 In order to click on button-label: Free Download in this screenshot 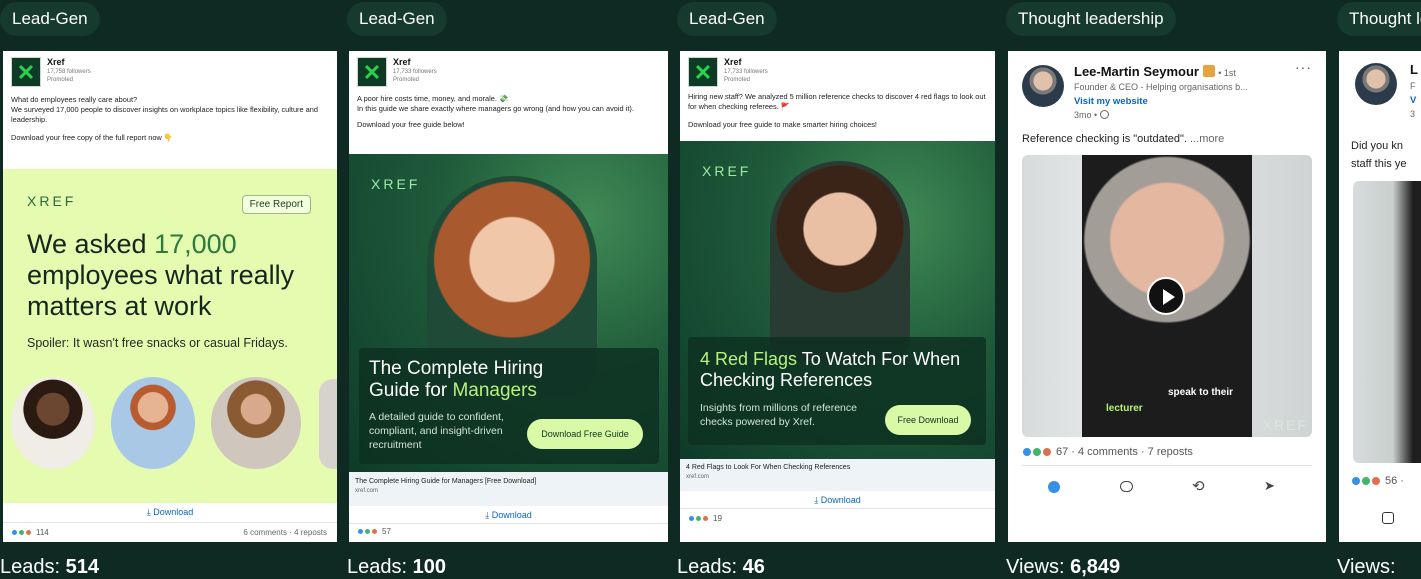, I will do `click(928, 420)`.